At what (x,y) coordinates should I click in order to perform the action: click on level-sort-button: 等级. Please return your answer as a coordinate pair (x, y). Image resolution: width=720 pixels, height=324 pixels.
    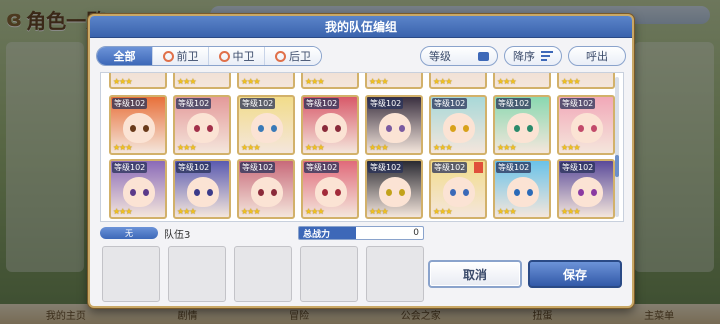
    Looking at the image, I should click on (459, 56).